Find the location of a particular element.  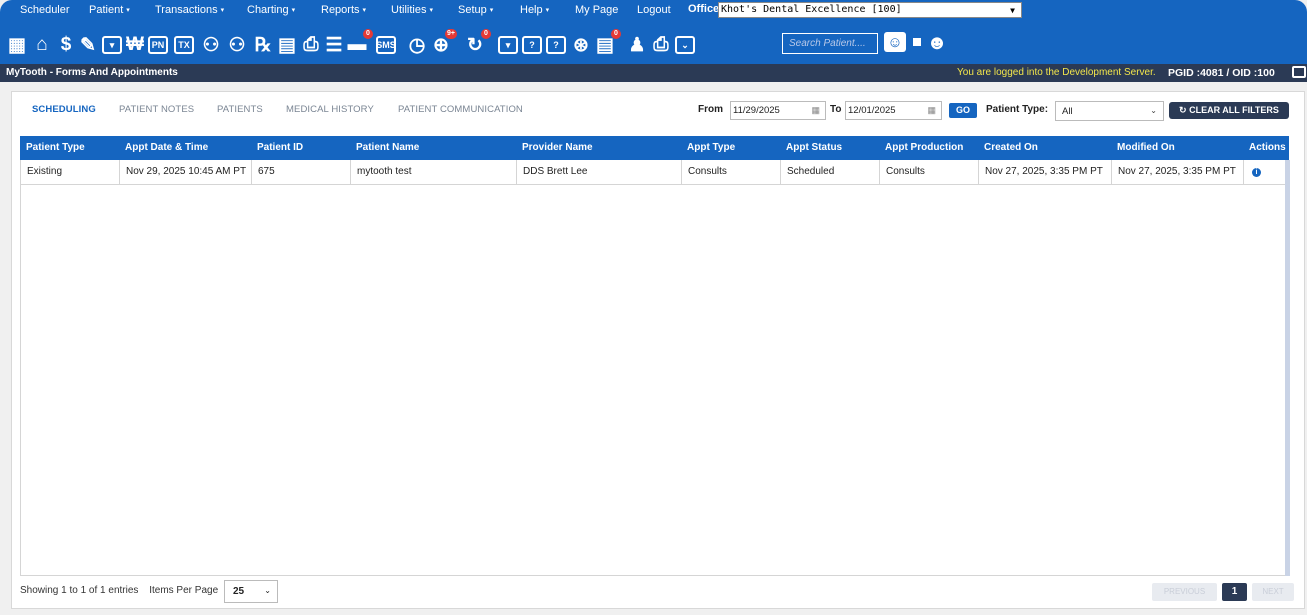

from-date-input: 11/29/2025 ▦ is located at coordinates (778, 110).